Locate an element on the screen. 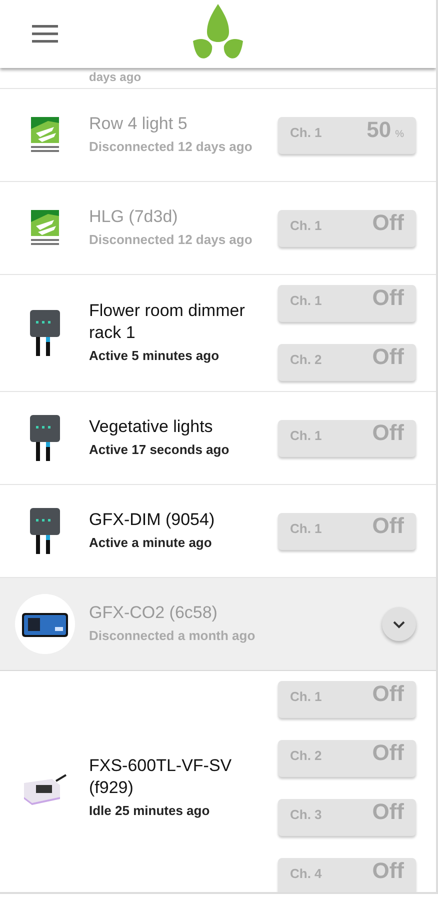 The width and height of the screenshot is (438, 900). device-row: HLG (7d3d) Disconnected 12 days ago Ch. 1 Off is located at coordinates (218, 228).